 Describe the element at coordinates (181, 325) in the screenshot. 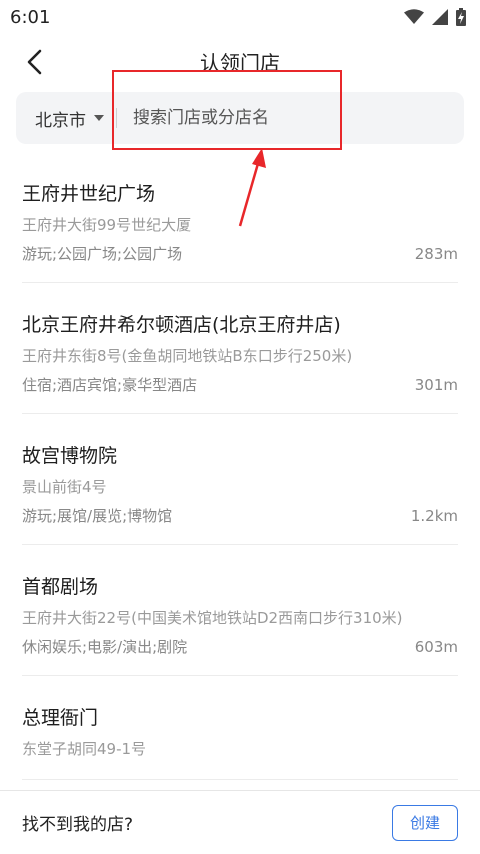

I see `store-name: 北京王府井希尔顿酒店(北京王府井店)` at that location.